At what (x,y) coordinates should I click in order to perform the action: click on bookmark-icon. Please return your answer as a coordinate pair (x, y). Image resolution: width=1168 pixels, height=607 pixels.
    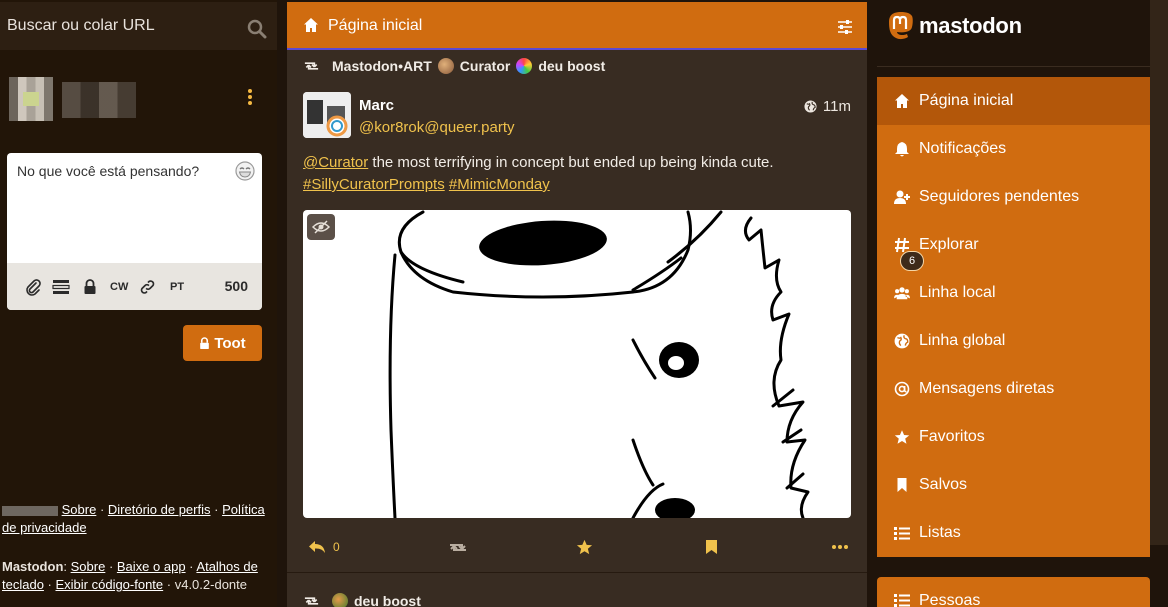
    Looking at the image, I should click on (711, 547).